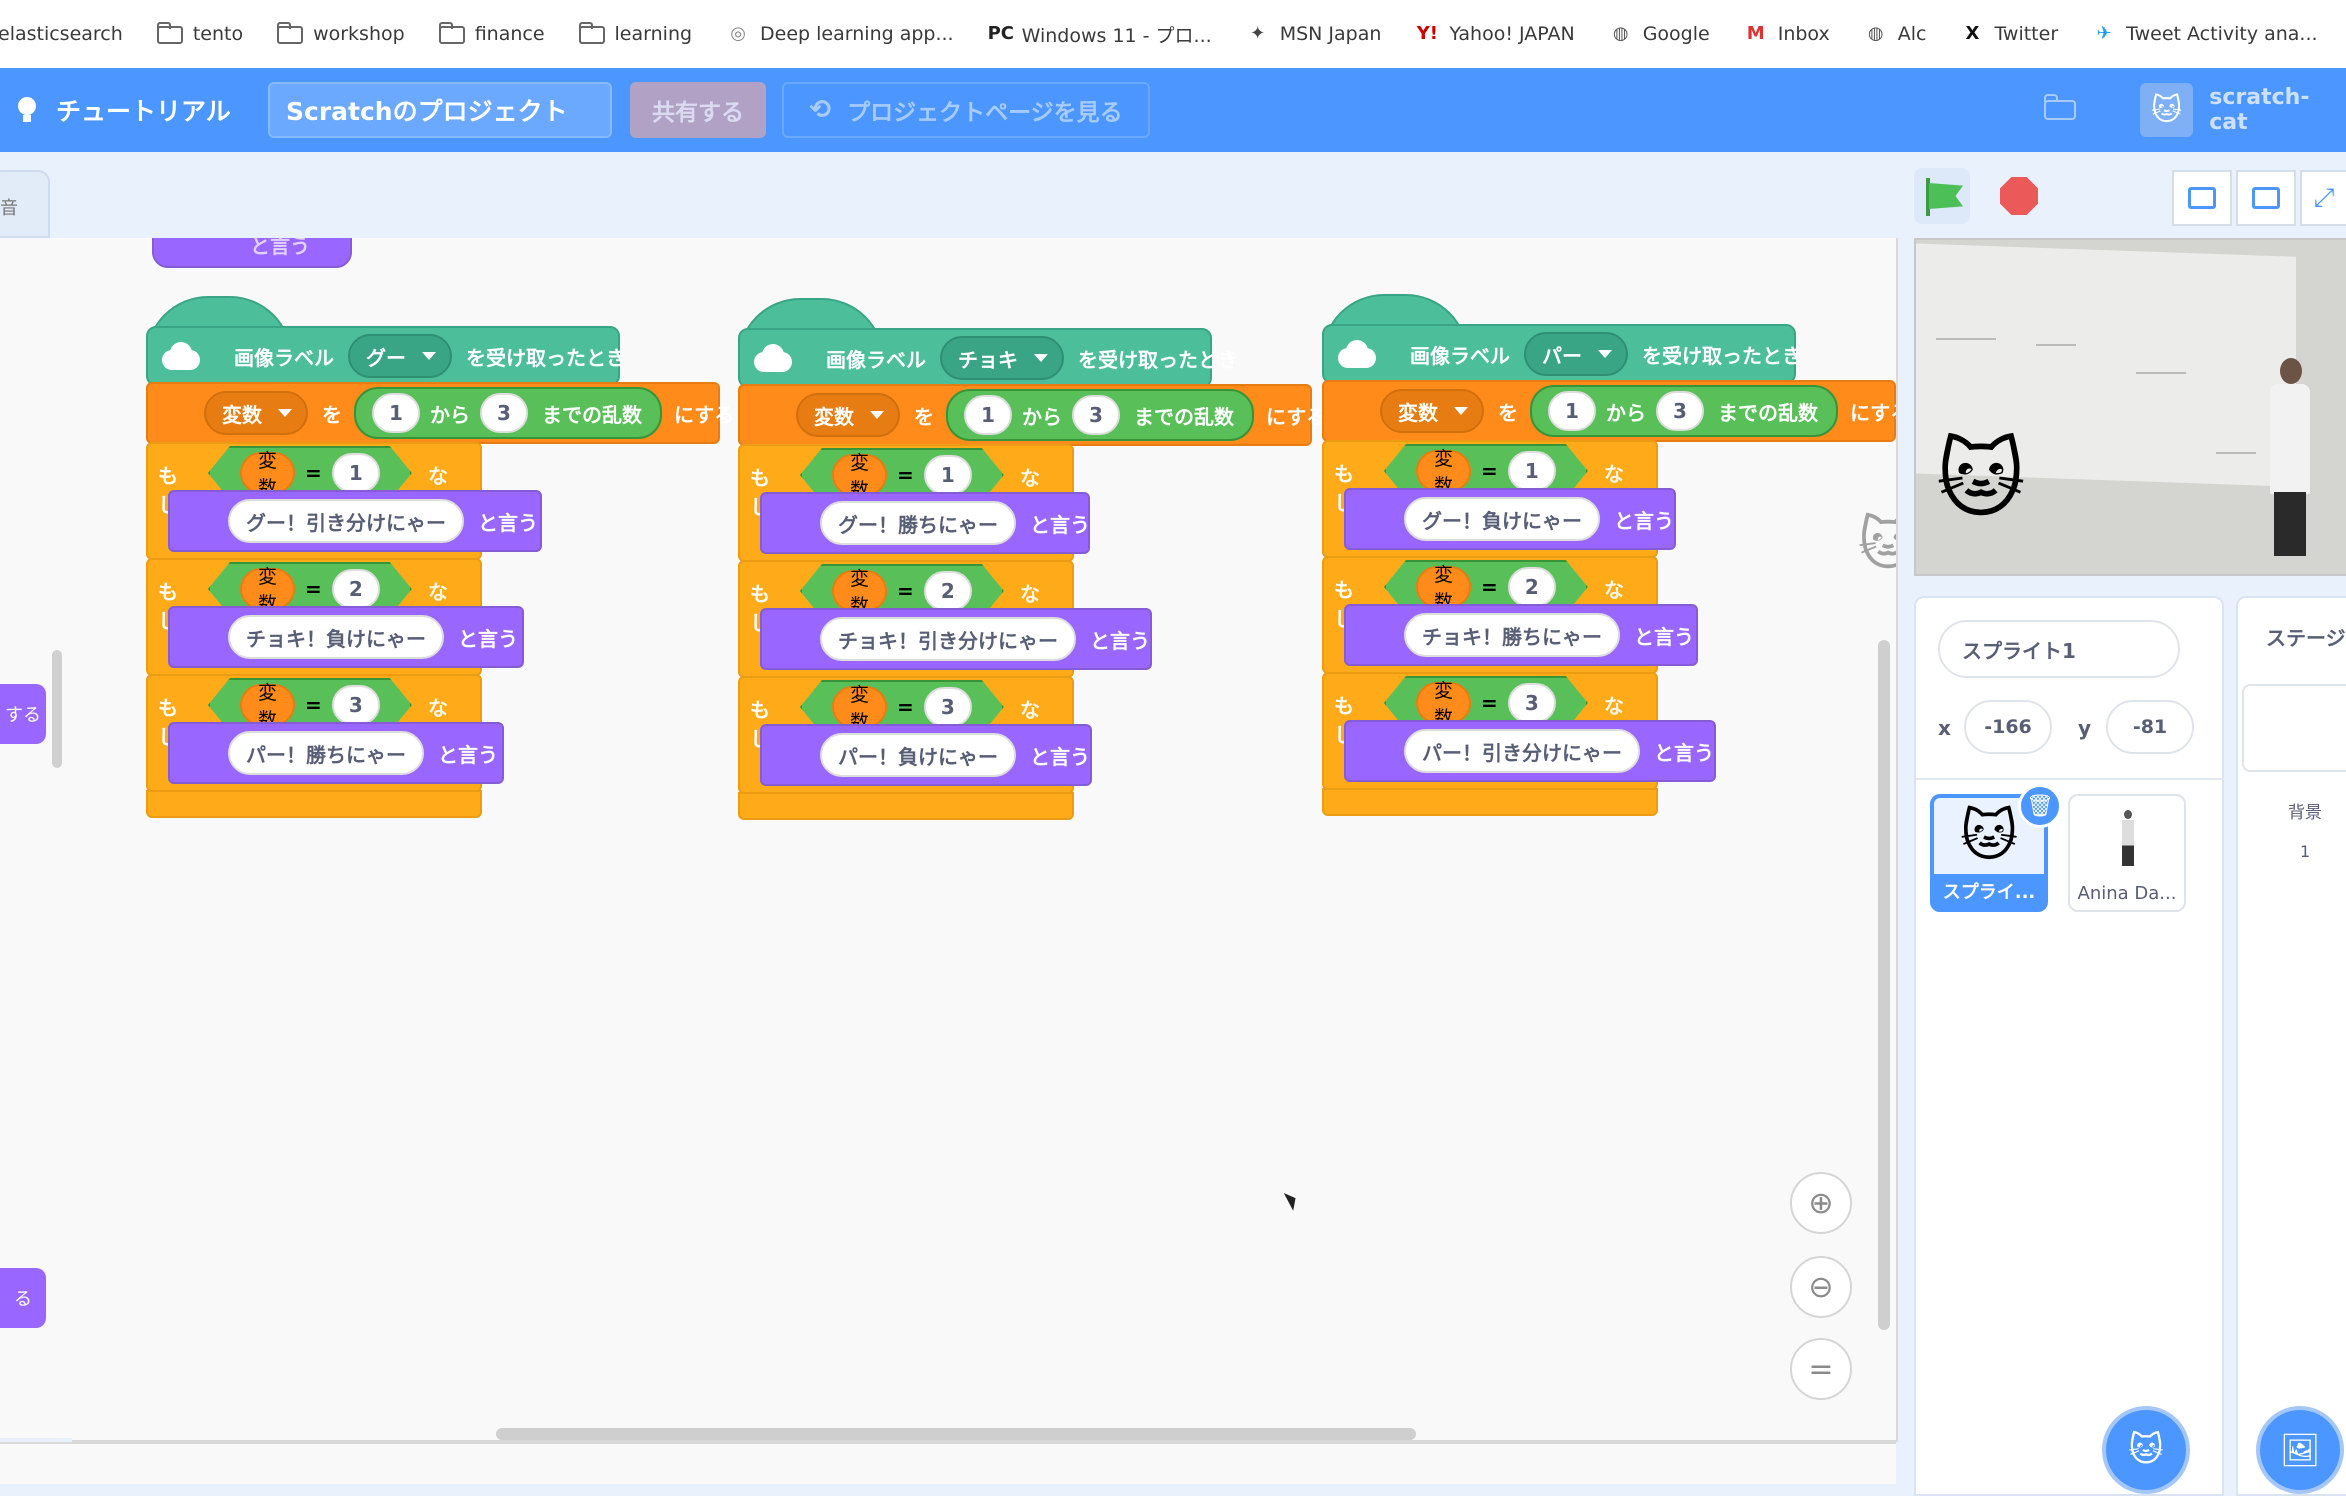  Describe the element at coordinates (57, 709) in the screenshot. I see `palette-scrollbar` at that location.